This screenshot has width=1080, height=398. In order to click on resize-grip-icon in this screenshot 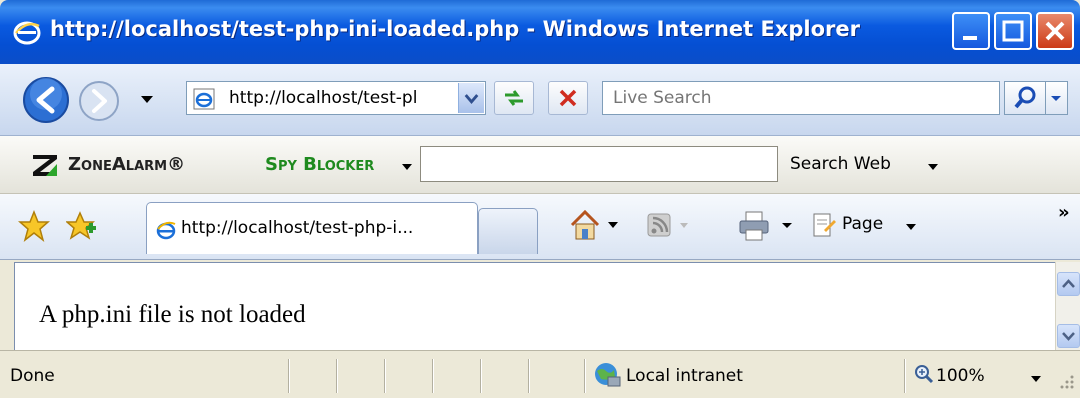, I will do `click(1067, 382)`.